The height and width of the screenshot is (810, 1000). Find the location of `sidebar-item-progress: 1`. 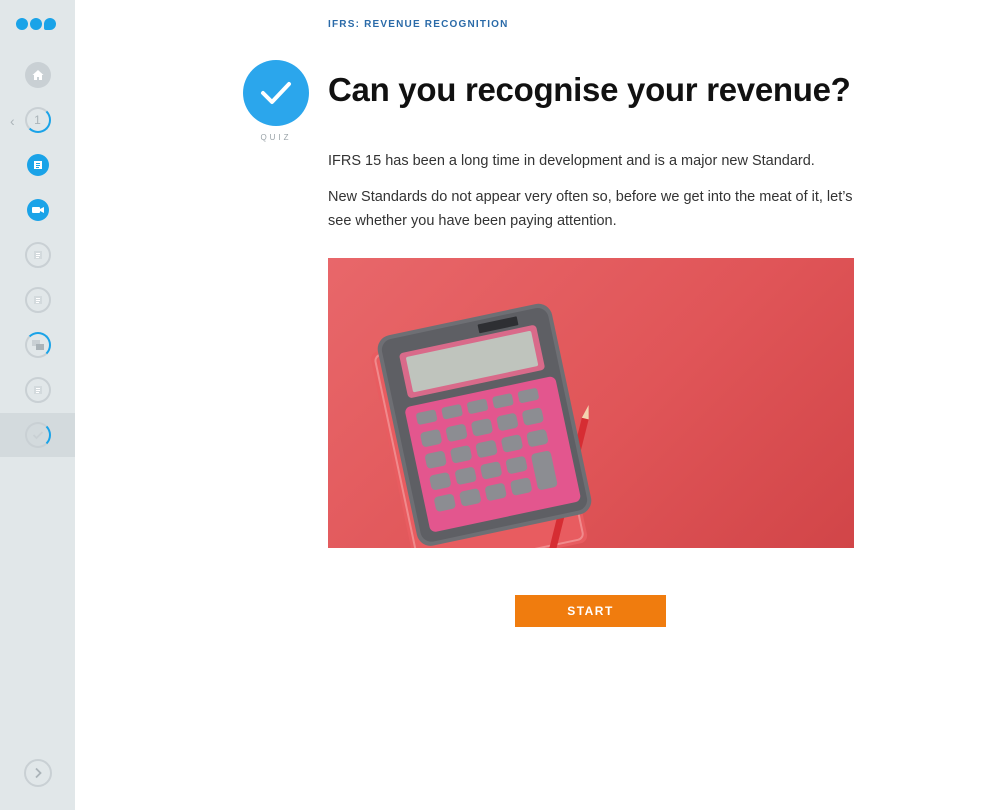

sidebar-item-progress: 1 is located at coordinates (37, 120).